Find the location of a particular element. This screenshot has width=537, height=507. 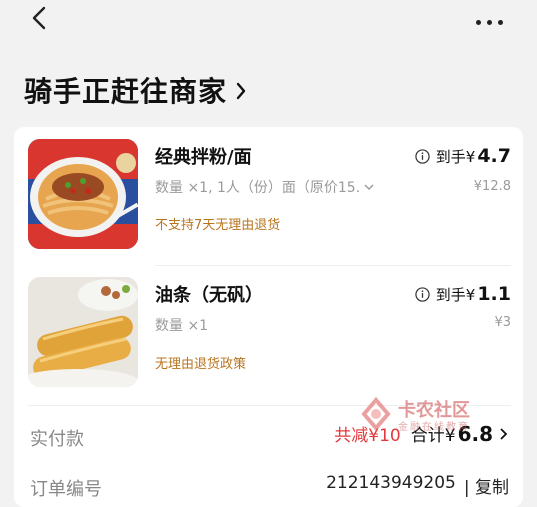

chevron-left-icon is located at coordinates (39, 18).